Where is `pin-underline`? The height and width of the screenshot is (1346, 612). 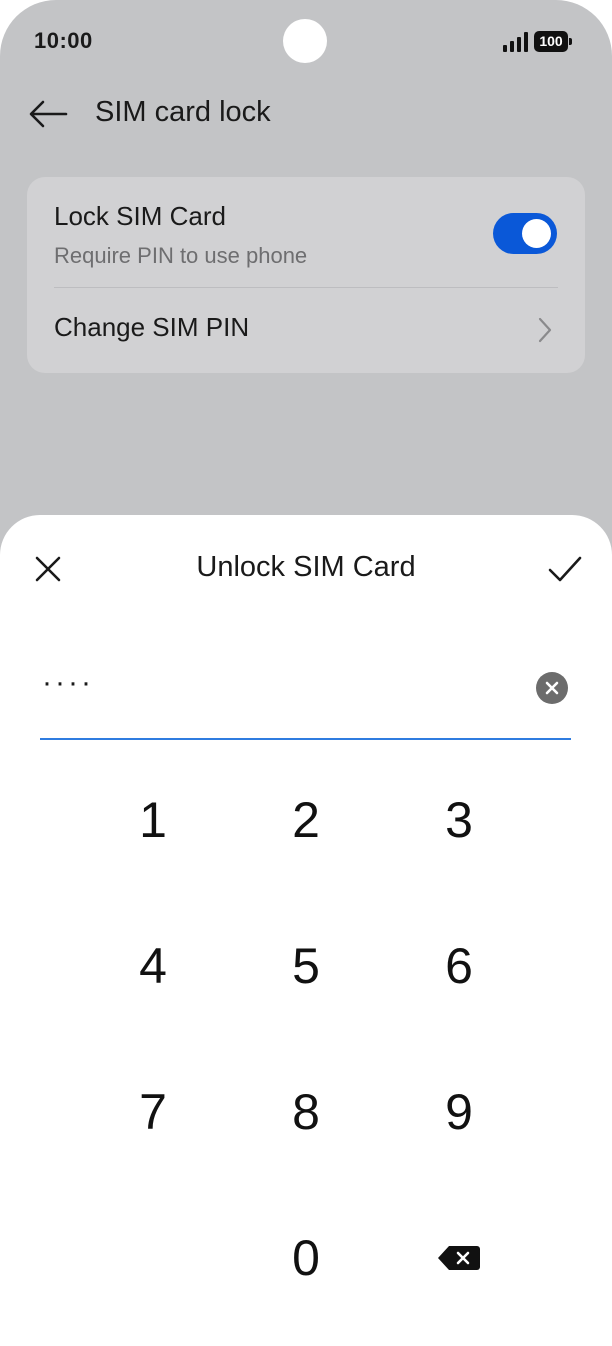 pin-underline is located at coordinates (305, 739).